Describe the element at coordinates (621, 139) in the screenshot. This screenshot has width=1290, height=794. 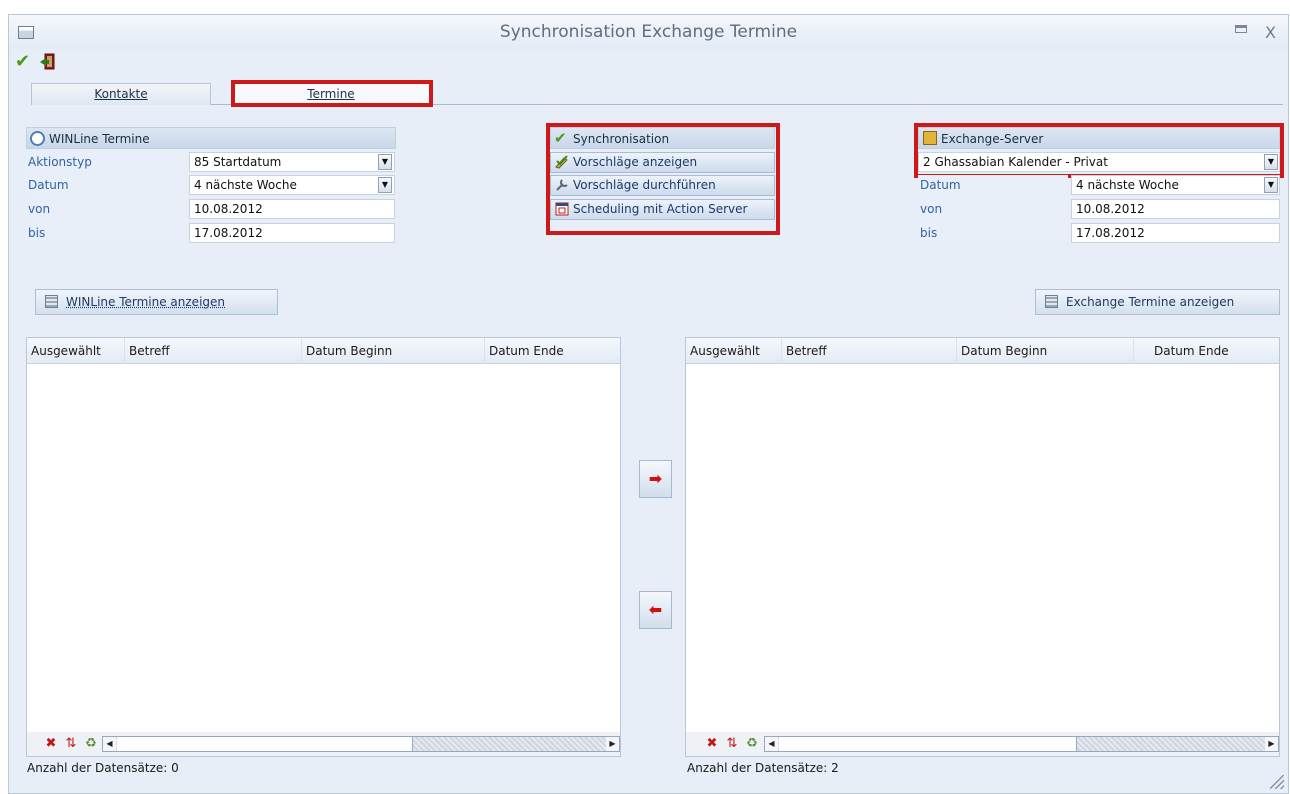
I see `sync-panel-title: Synchronisation` at that location.